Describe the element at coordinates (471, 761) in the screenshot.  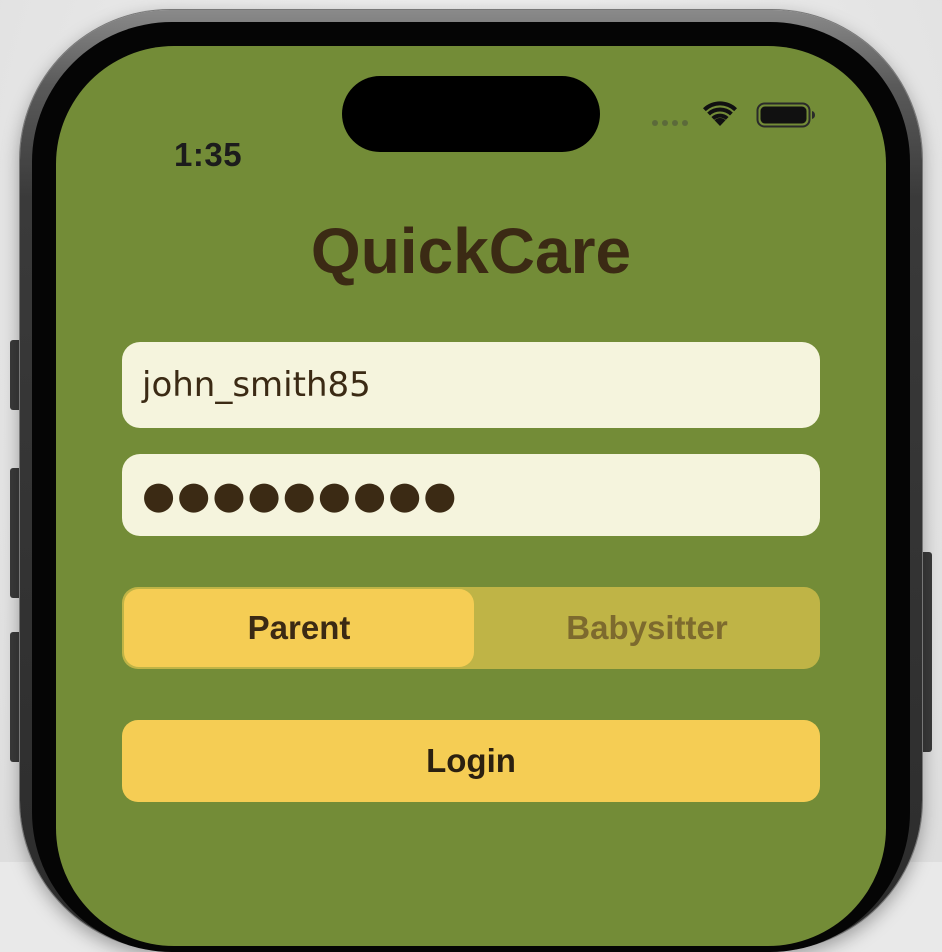
I see `login-button: Login` at that location.